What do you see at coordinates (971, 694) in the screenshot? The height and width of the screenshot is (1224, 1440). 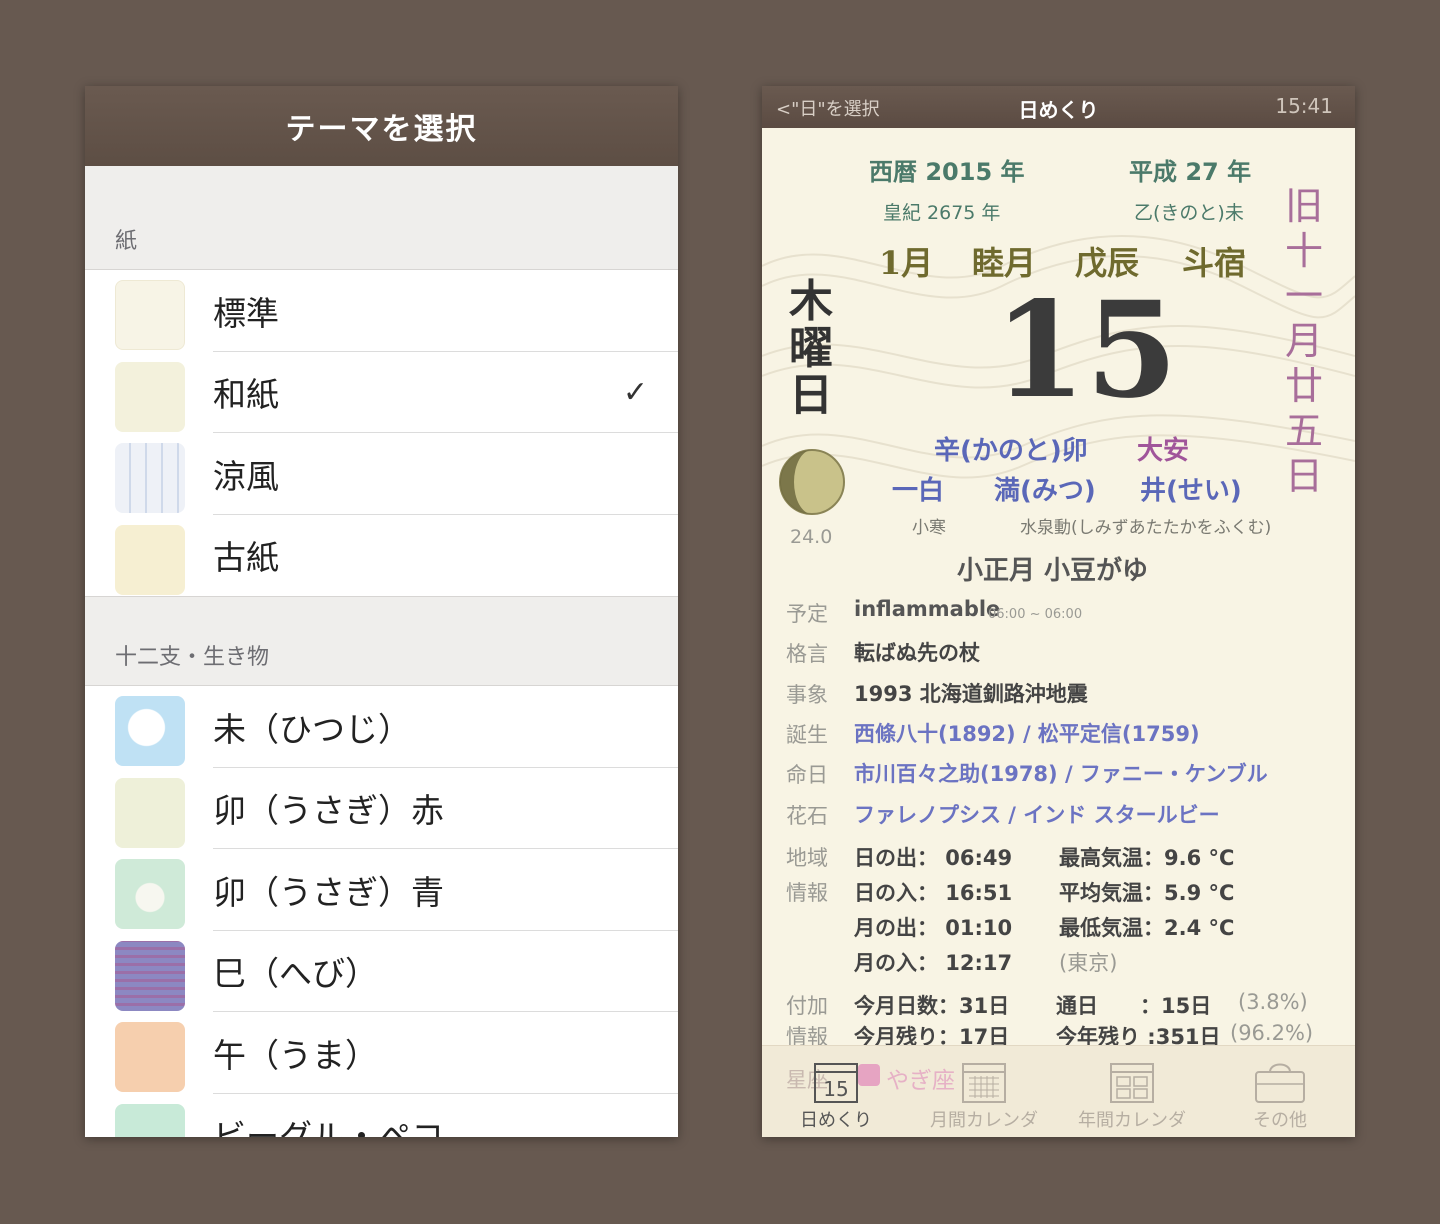 I see `jishou-value: 1993 北海道釧路沖地震` at bounding box center [971, 694].